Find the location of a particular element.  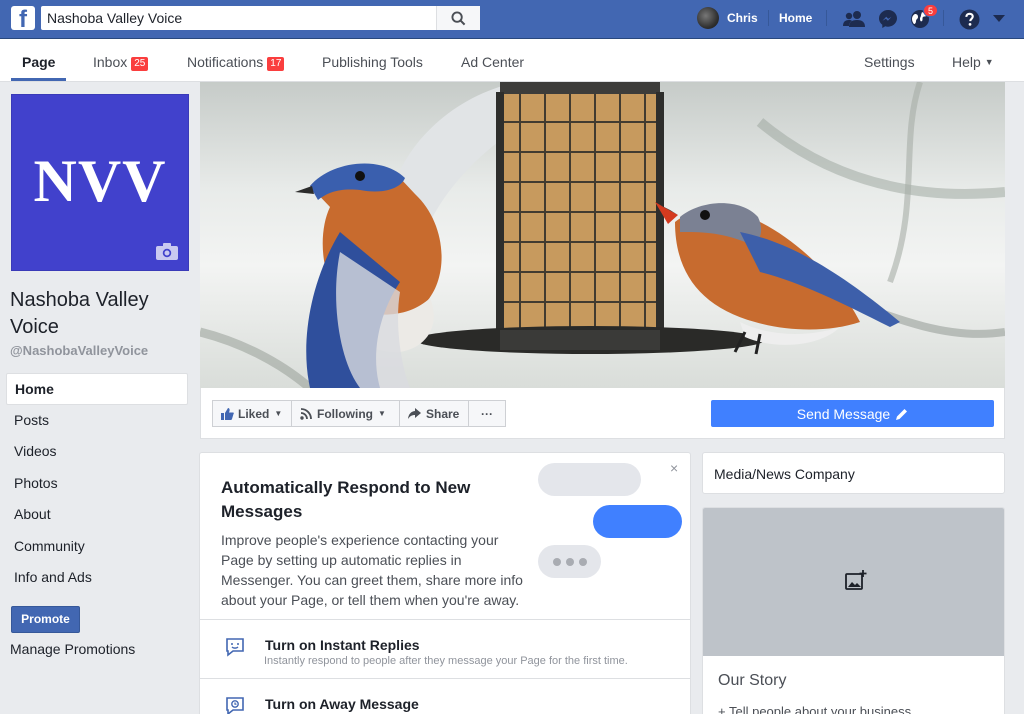

tab-inbox-label: Inbox is located at coordinates (110, 62).